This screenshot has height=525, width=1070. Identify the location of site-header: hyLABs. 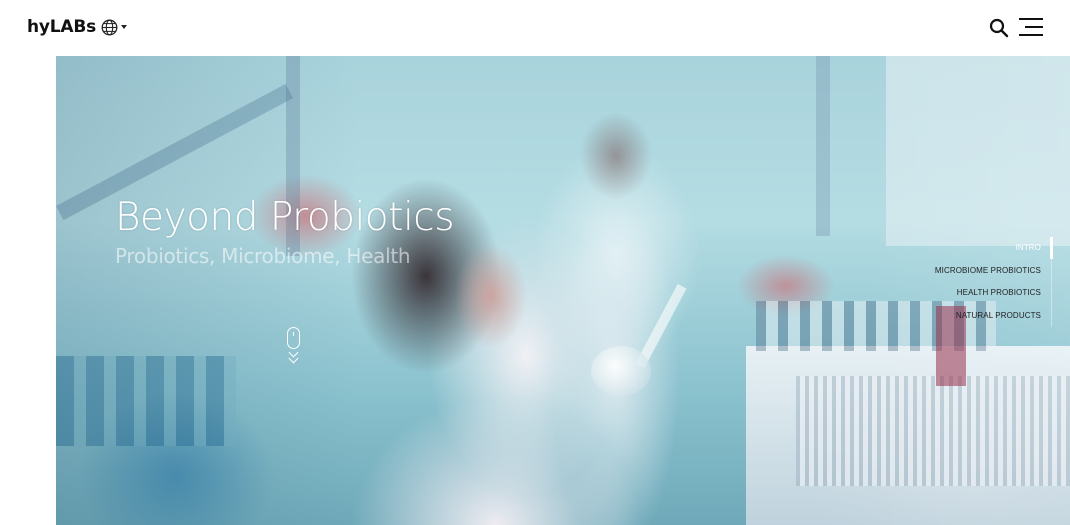
(535, 28).